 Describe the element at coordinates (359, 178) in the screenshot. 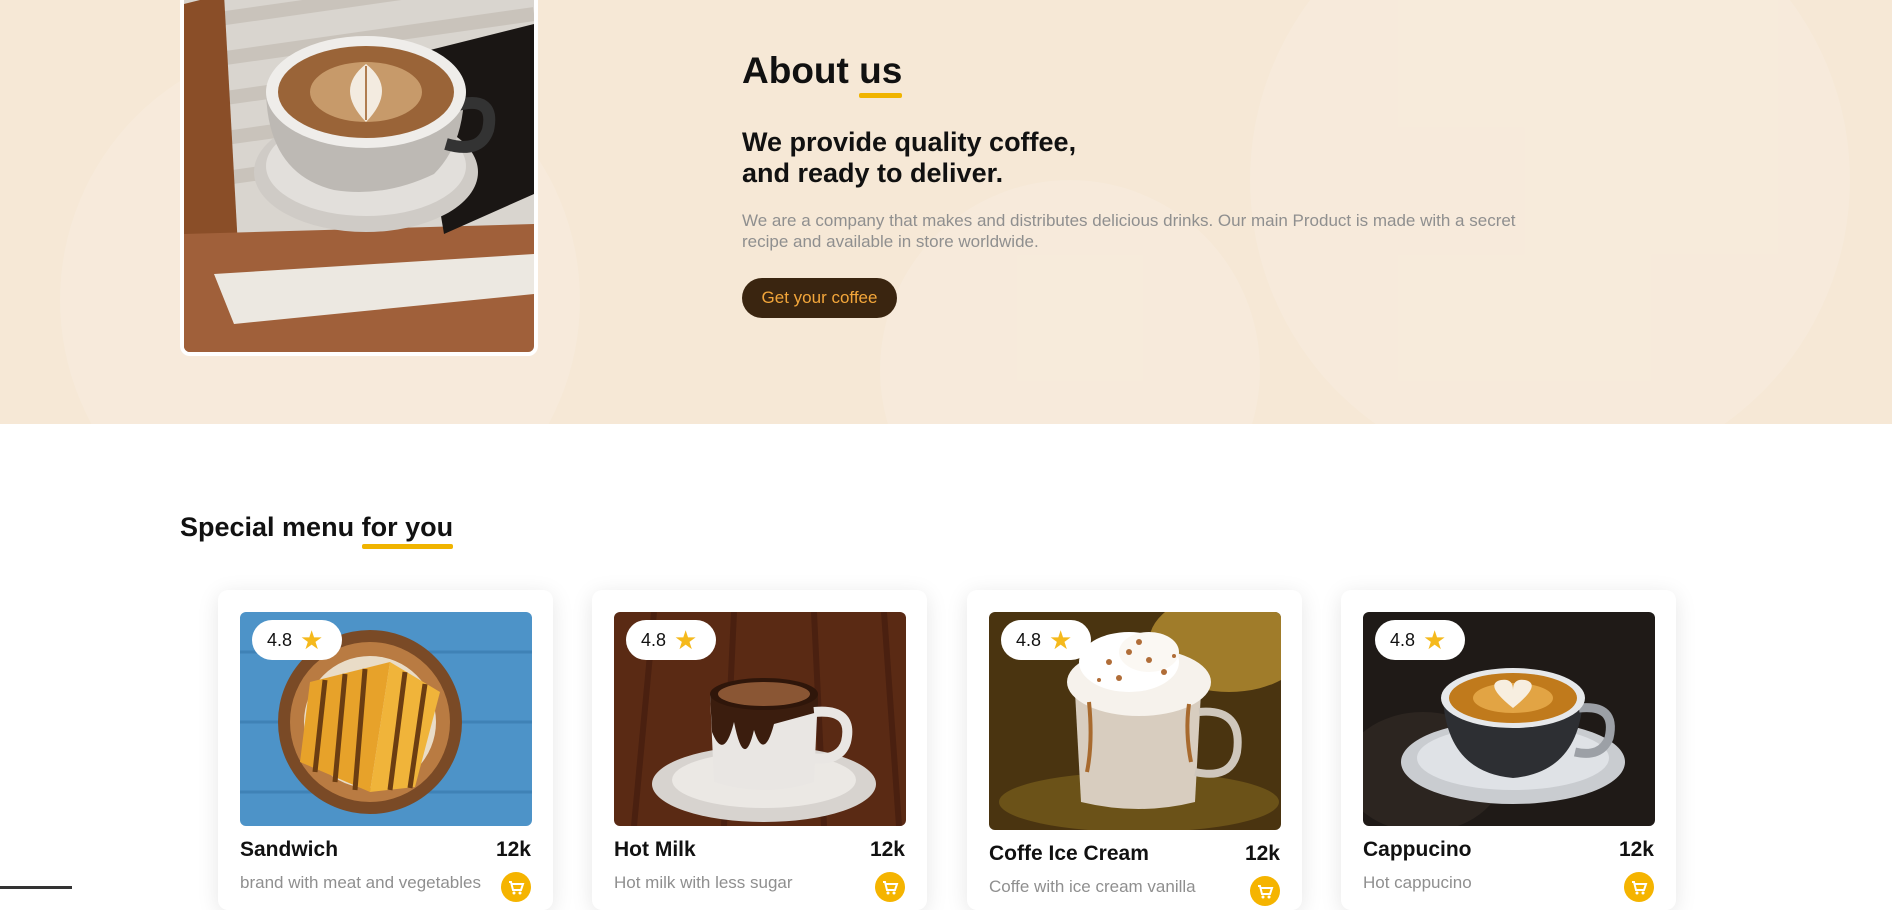

I see `about-coffee-image` at that location.